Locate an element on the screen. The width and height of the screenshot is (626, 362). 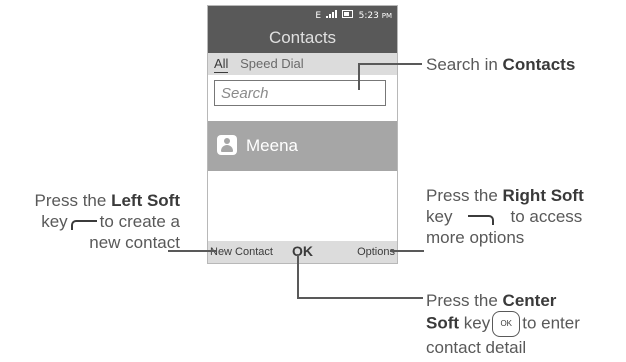
contact-name: Meena is located at coordinates (272, 145).